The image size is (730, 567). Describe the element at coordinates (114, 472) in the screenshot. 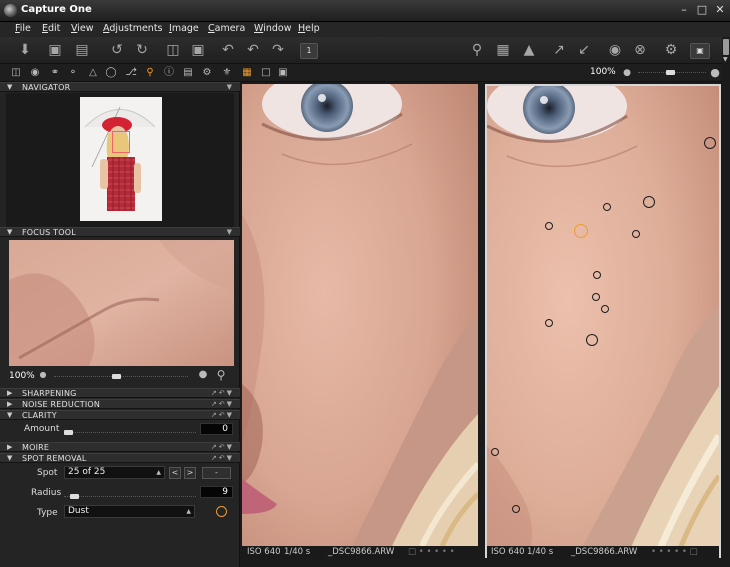

I see `spot-select: 25 of 25 ▲` at that location.